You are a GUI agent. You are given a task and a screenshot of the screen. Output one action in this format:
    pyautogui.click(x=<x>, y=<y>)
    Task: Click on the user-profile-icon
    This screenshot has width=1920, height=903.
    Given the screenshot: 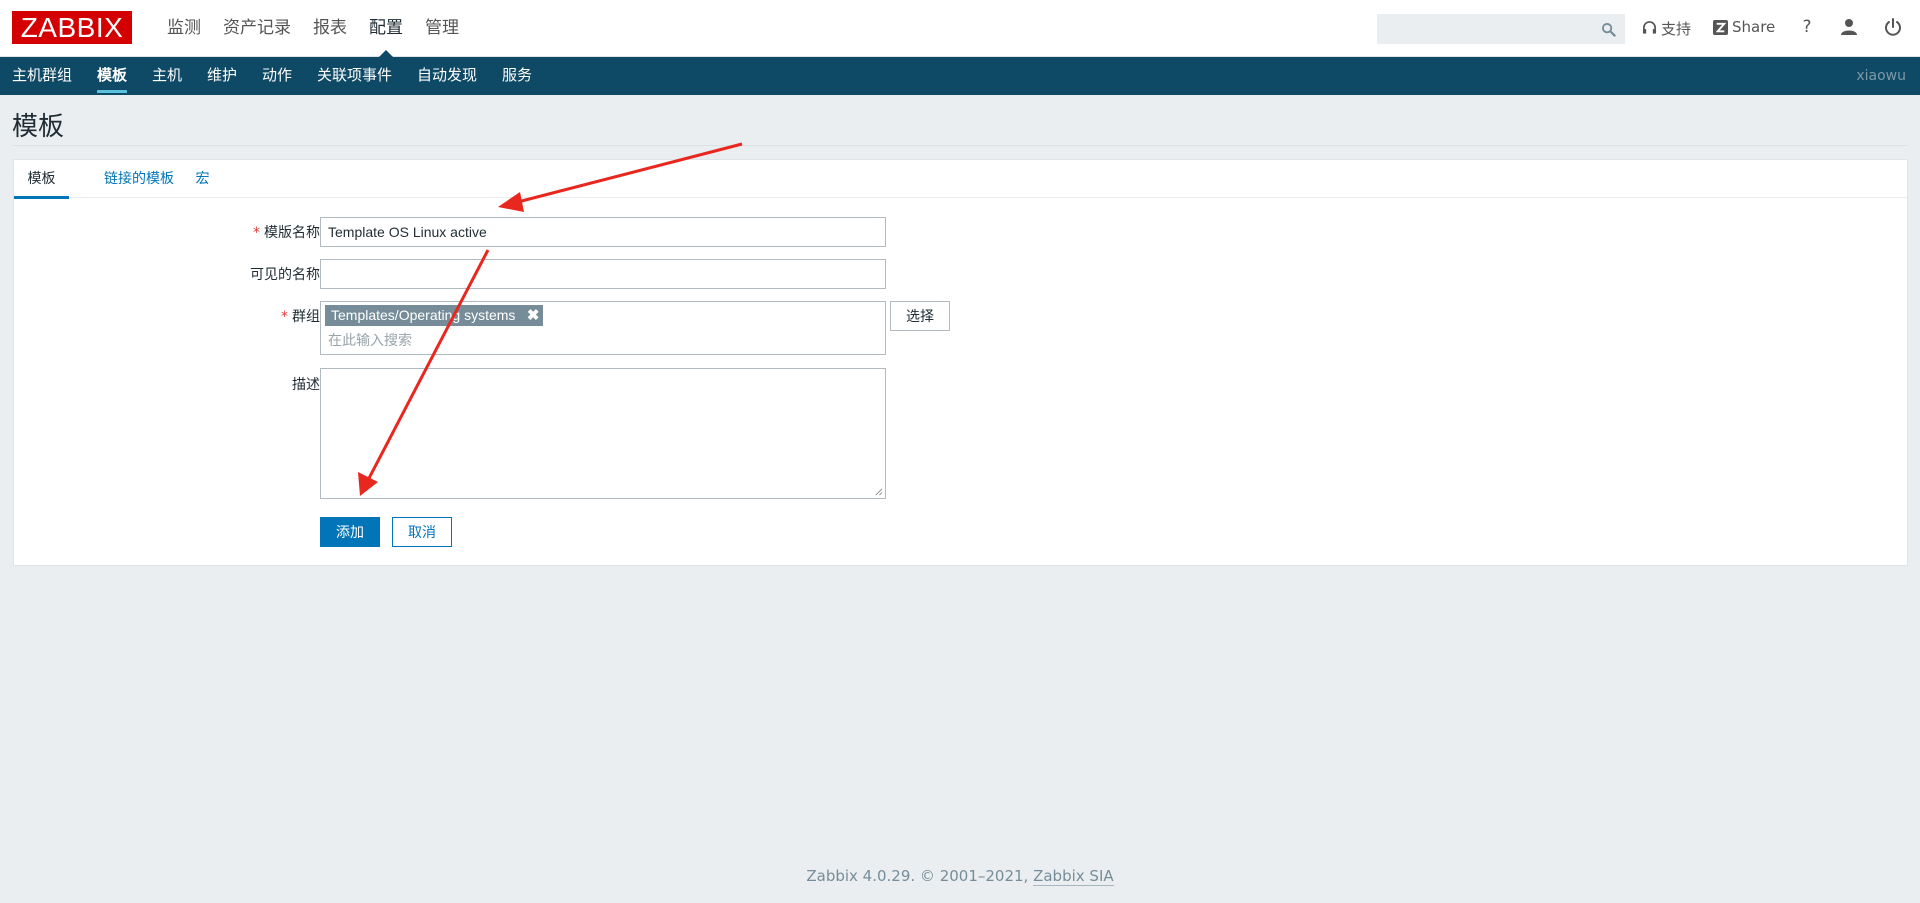 What is the action you would take?
    pyautogui.click(x=1849, y=27)
    